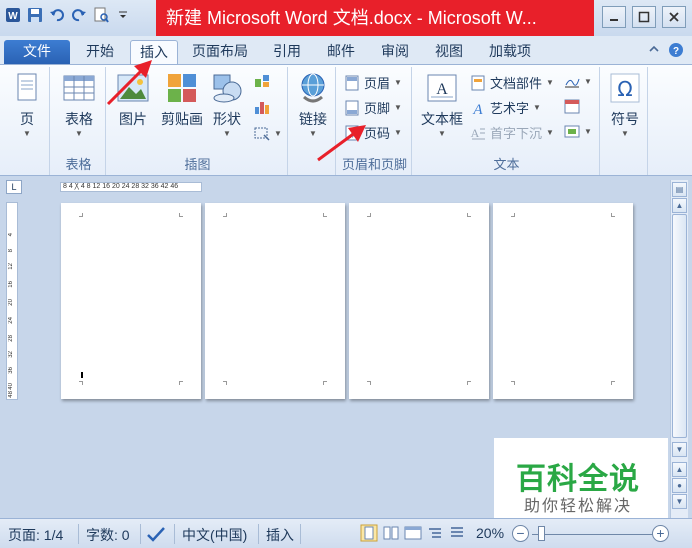 The image size is (692, 548). What do you see at coordinates (352, 83) in the screenshot?
I see `header-icon` at bounding box center [352, 83].